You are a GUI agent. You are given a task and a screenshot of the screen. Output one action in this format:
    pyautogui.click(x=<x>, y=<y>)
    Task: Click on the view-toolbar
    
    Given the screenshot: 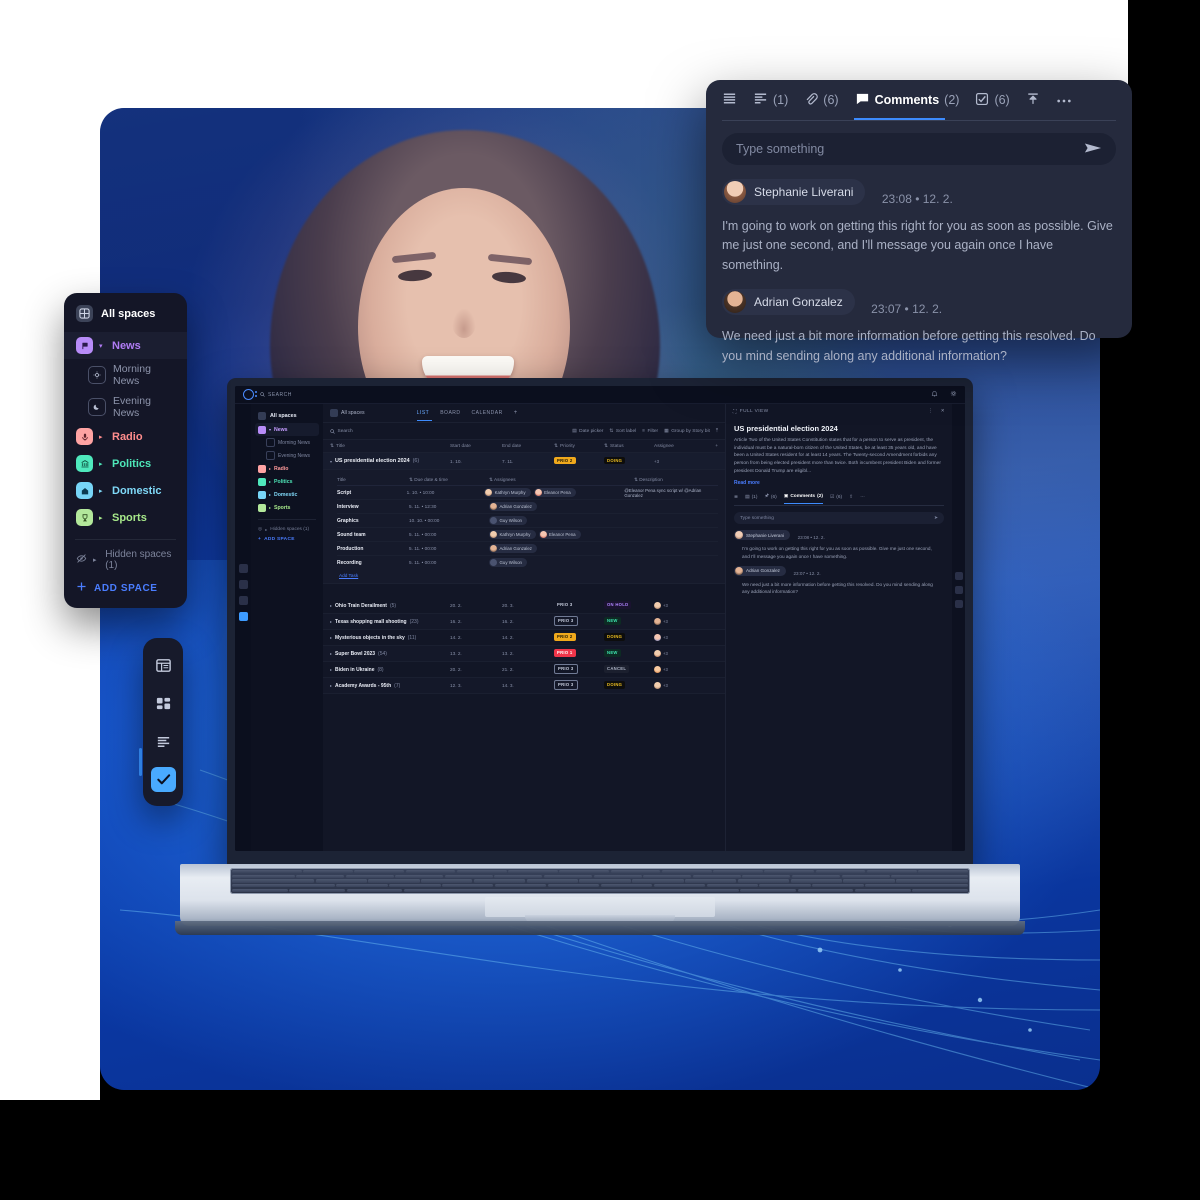 What is the action you would take?
    pyautogui.click(x=161, y=722)
    